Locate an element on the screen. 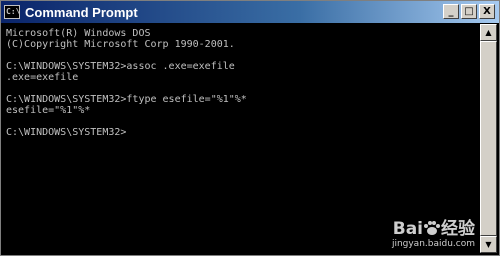 Image resolution: width=500 pixels, height=256 pixels. console-line: esefile="%1"%* is located at coordinates (48, 110).